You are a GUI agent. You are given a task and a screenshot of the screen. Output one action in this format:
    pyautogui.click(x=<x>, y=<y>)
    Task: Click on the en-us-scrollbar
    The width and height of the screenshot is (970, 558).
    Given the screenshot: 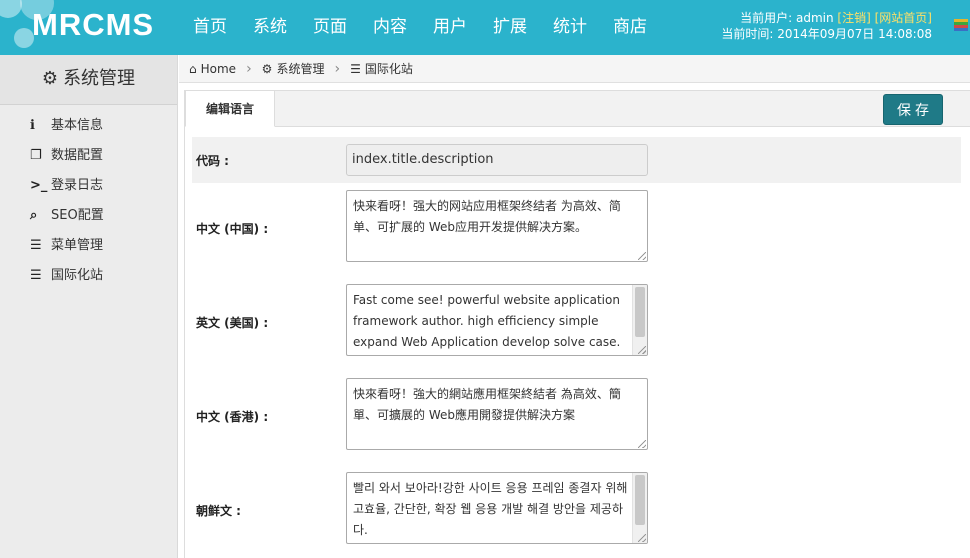 What is the action you would take?
    pyautogui.click(x=639, y=320)
    